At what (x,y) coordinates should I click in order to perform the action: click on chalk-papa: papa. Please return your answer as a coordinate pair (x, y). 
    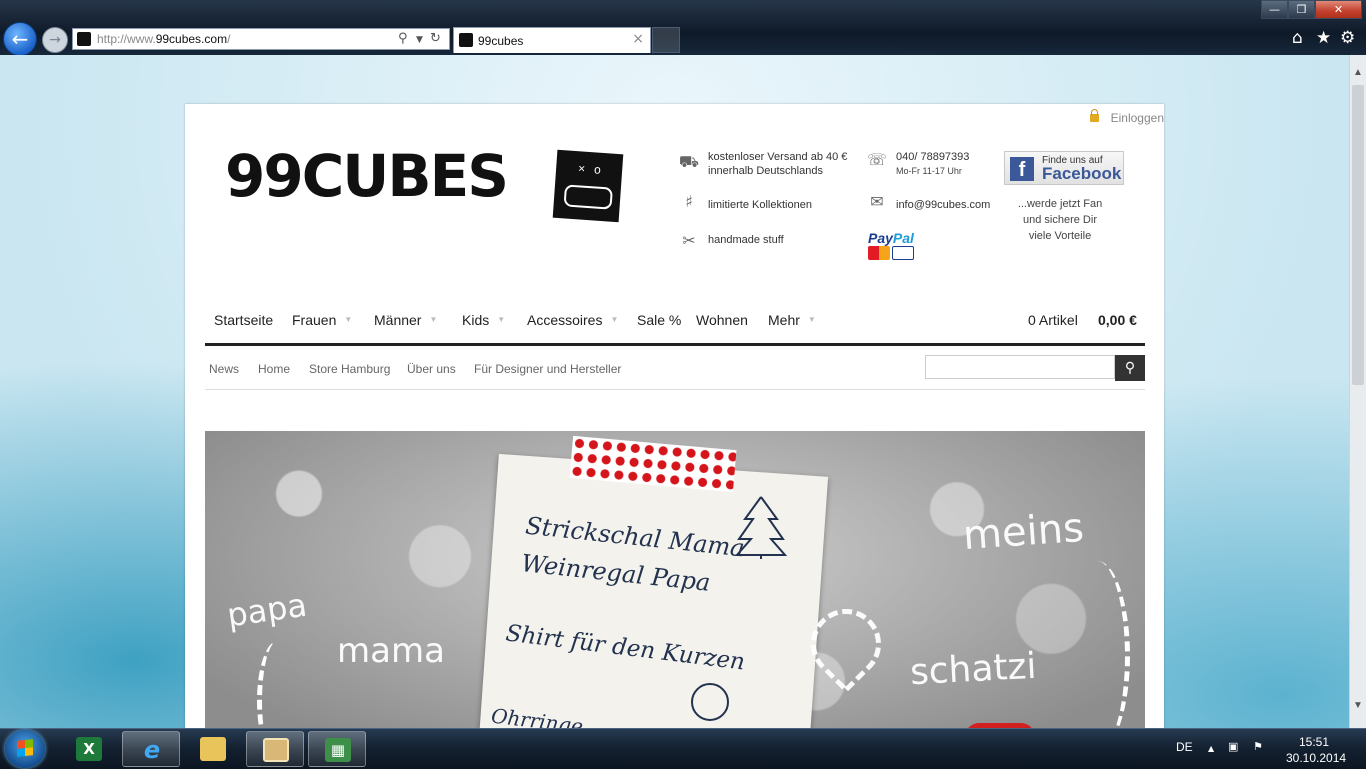
    Looking at the image, I should click on (267, 610).